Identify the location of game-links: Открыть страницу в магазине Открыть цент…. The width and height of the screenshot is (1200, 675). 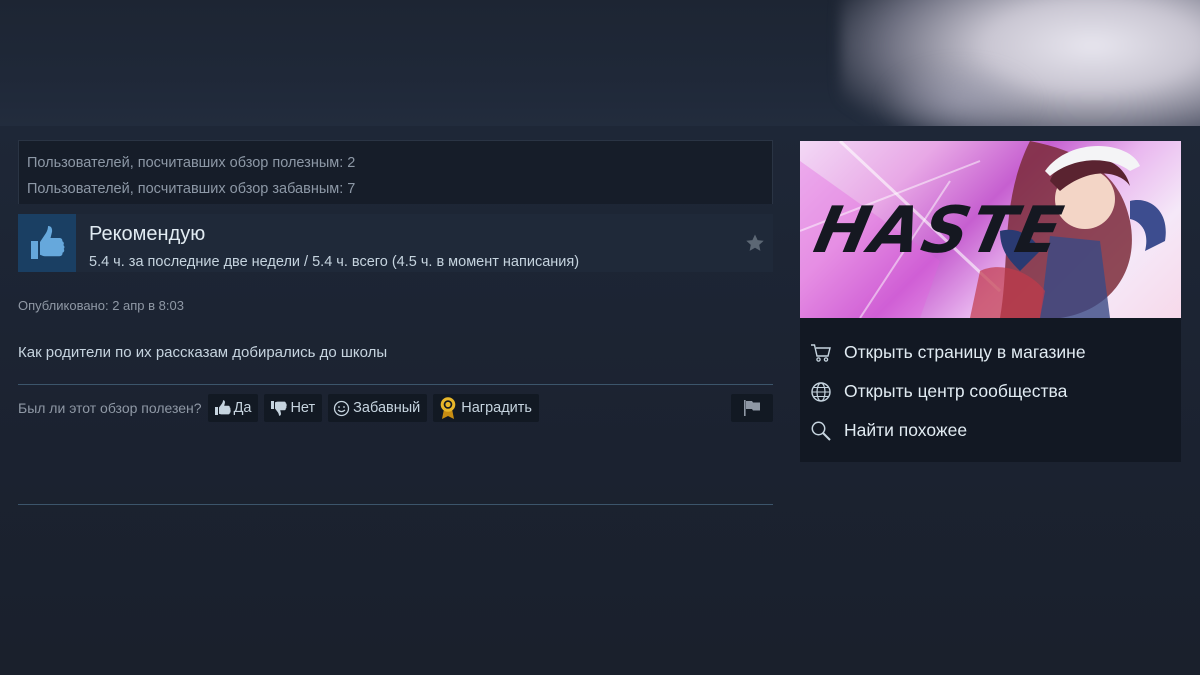
(990, 390).